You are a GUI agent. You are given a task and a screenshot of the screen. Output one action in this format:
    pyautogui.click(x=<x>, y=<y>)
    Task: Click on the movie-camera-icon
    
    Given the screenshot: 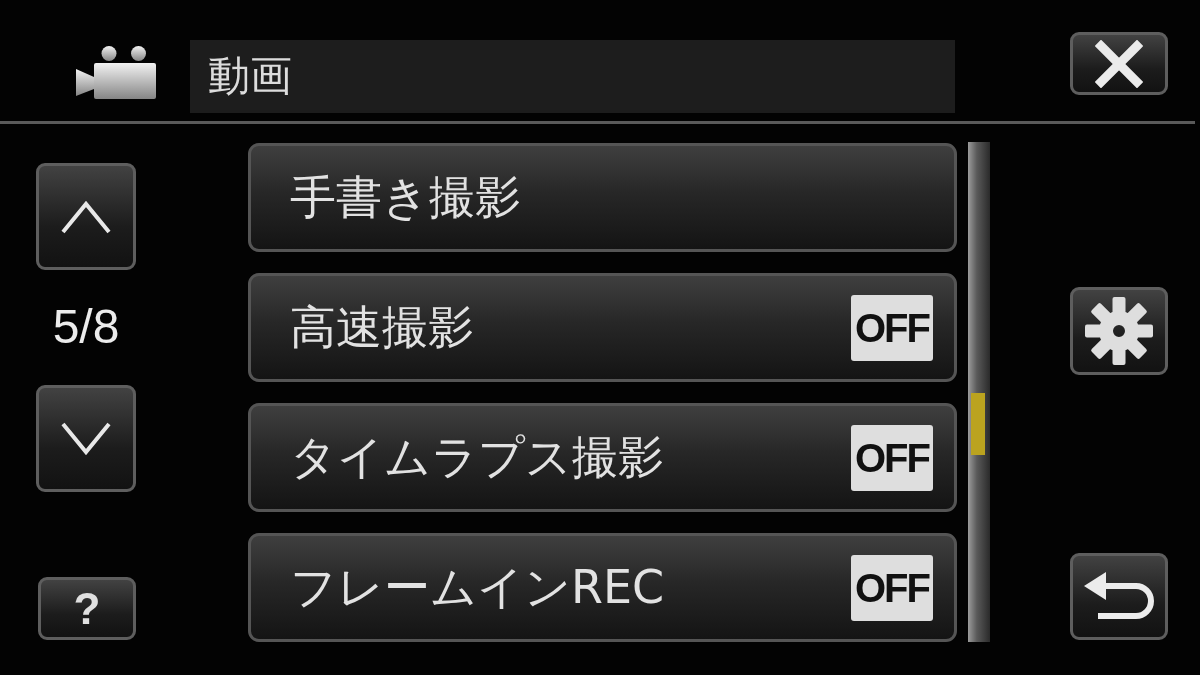 What is the action you would take?
    pyautogui.click(x=116, y=72)
    